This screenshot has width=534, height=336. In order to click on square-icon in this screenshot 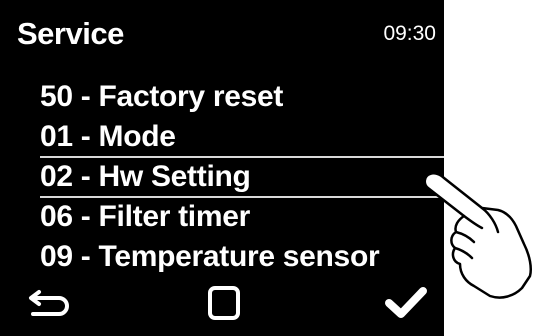, I will do `click(224, 305)`.